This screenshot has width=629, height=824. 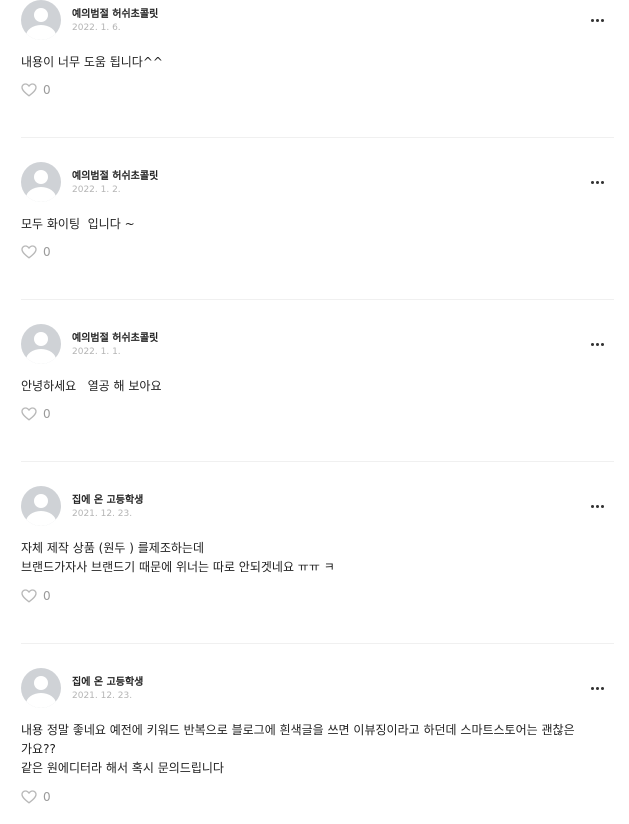 I want to click on comment-text-line: 가요??, so click(x=38, y=749).